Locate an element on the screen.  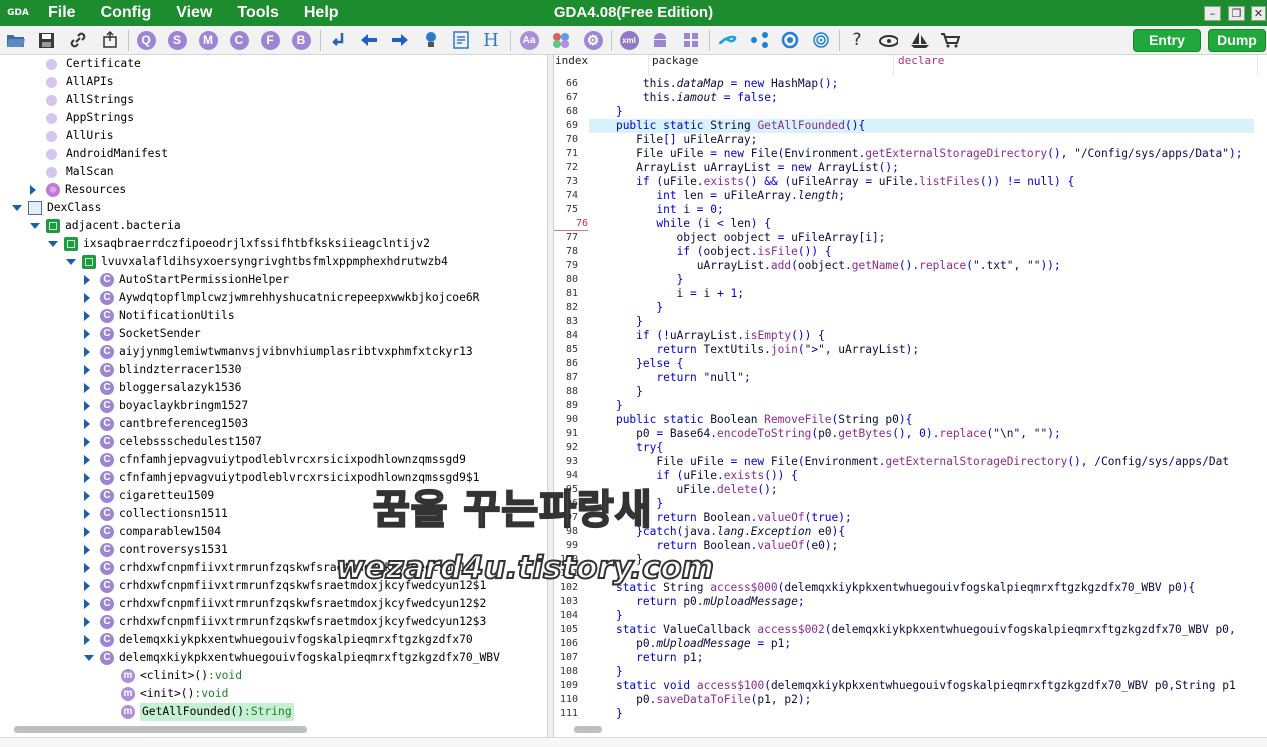
tree-class-item: Ccelebssschedulest1507 is located at coordinates (273, 442).